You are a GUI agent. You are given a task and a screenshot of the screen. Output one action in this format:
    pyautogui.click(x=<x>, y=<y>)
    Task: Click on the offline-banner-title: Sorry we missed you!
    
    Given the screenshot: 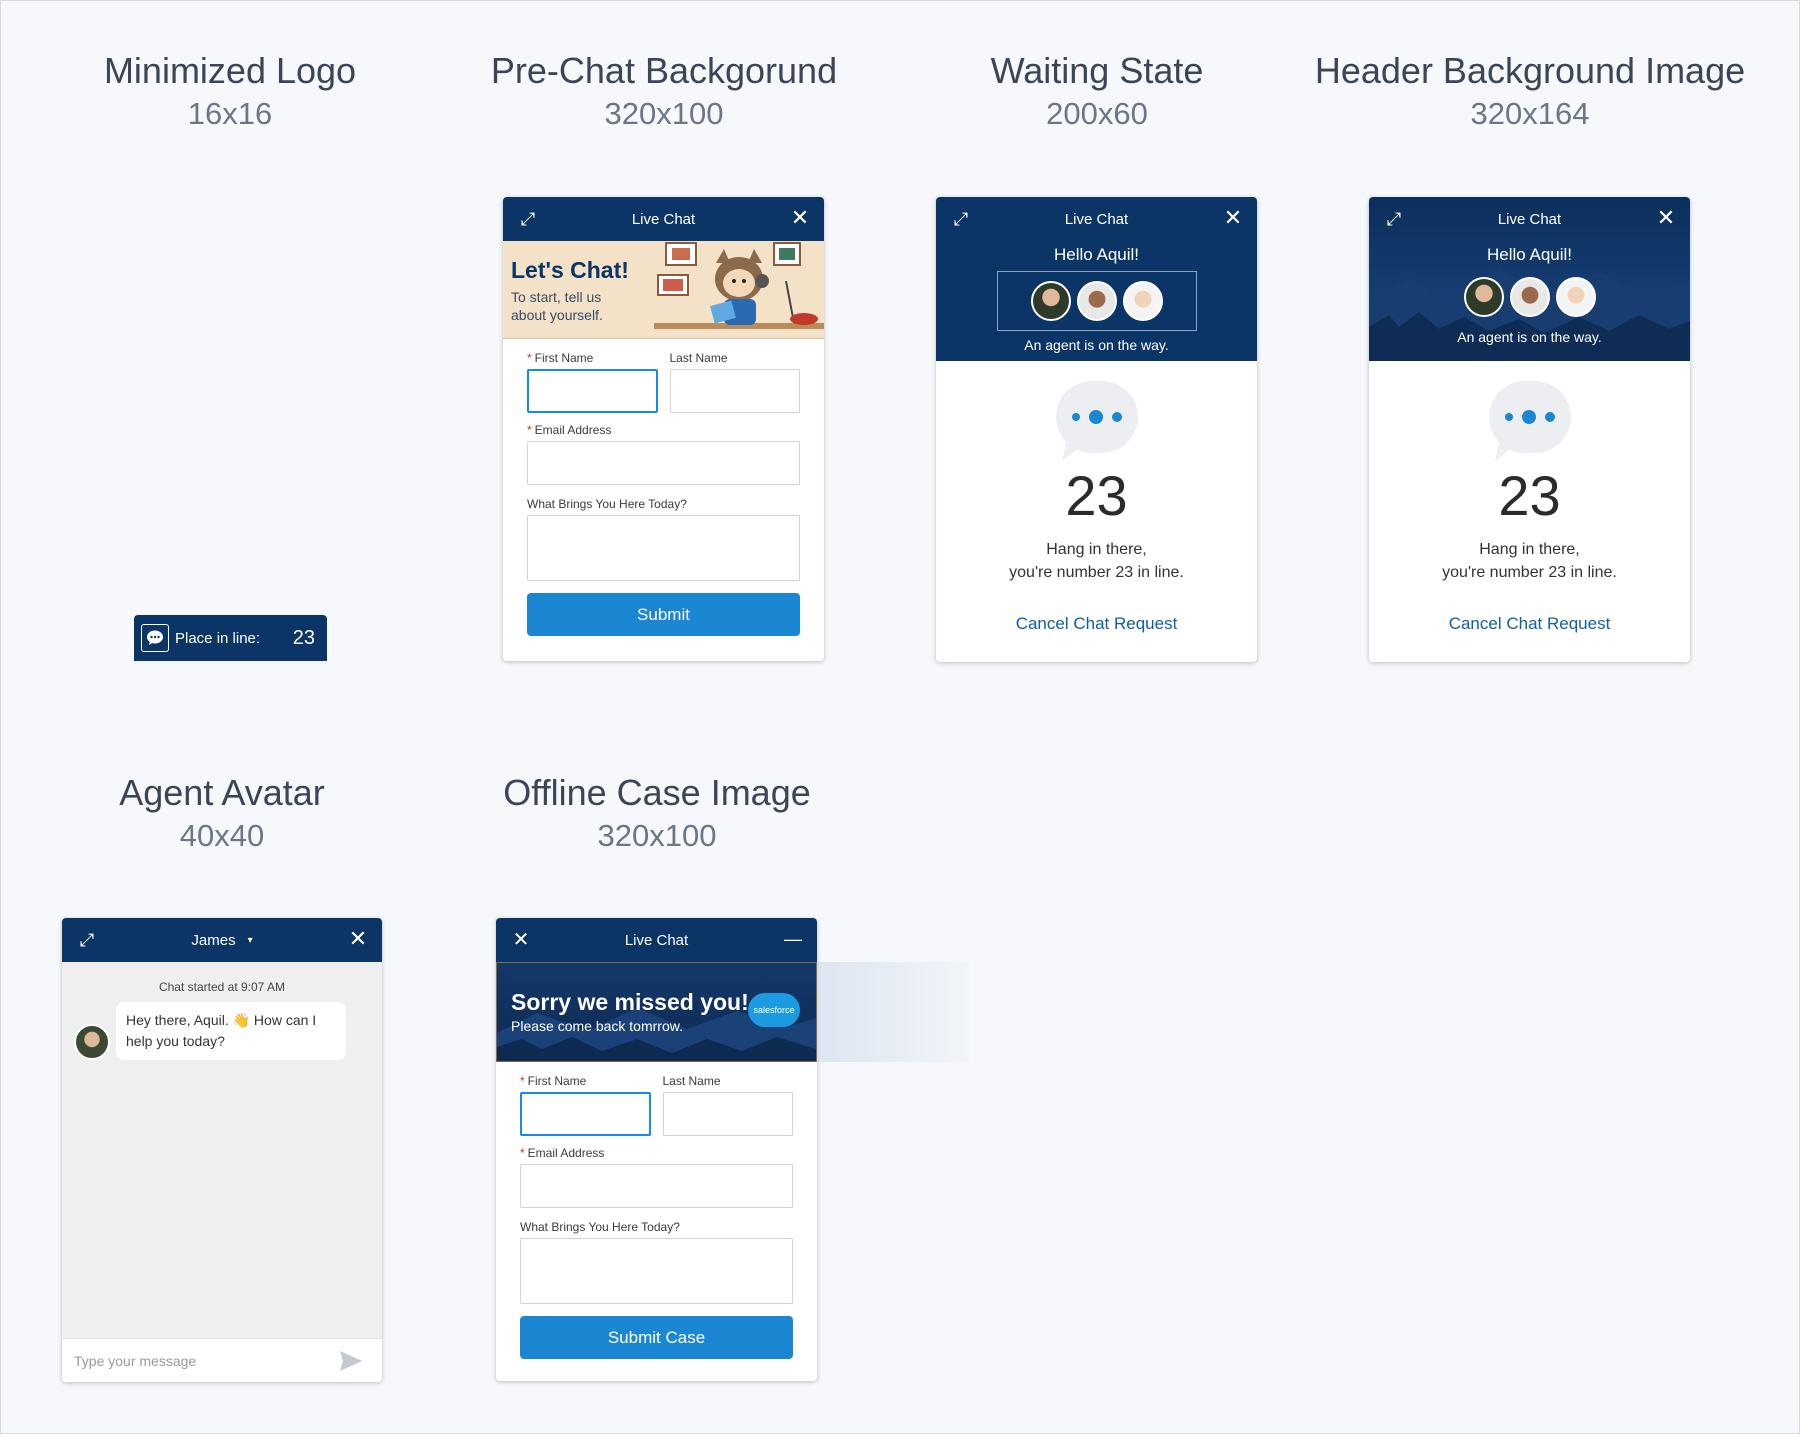 What is the action you would take?
    pyautogui.click(x=630, y=1002)
    